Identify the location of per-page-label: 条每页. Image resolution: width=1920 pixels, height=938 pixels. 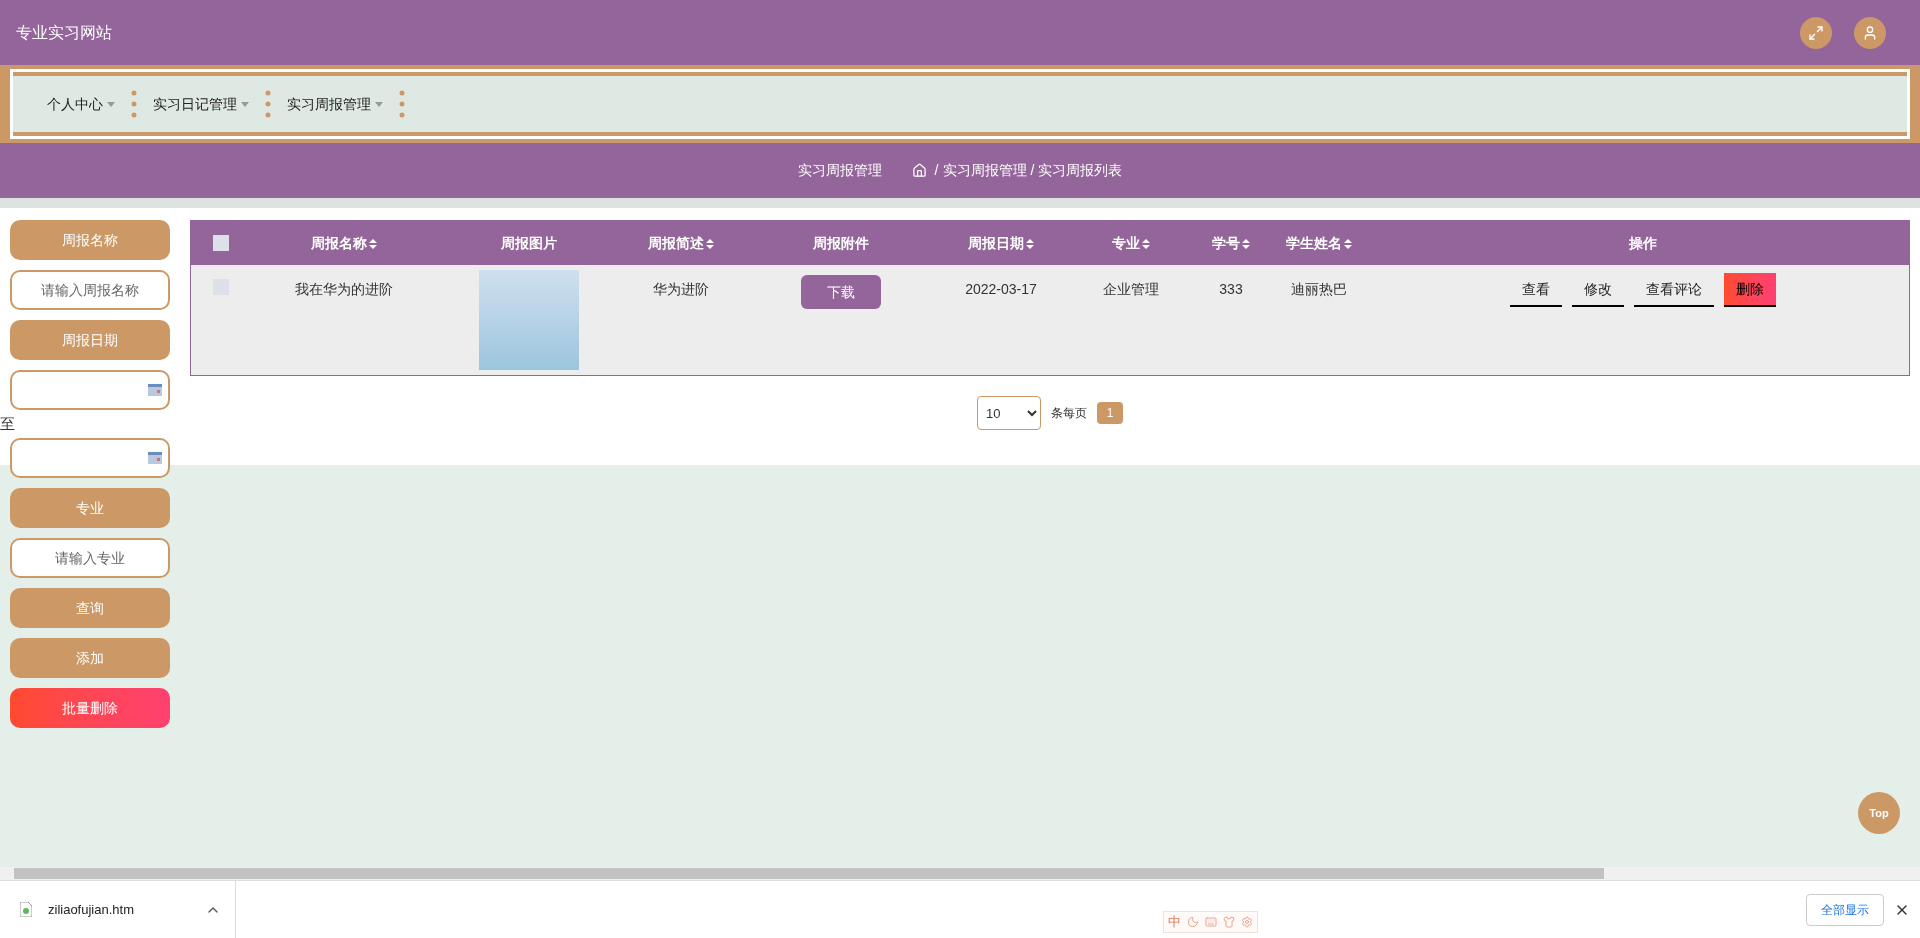
(1069, 413).